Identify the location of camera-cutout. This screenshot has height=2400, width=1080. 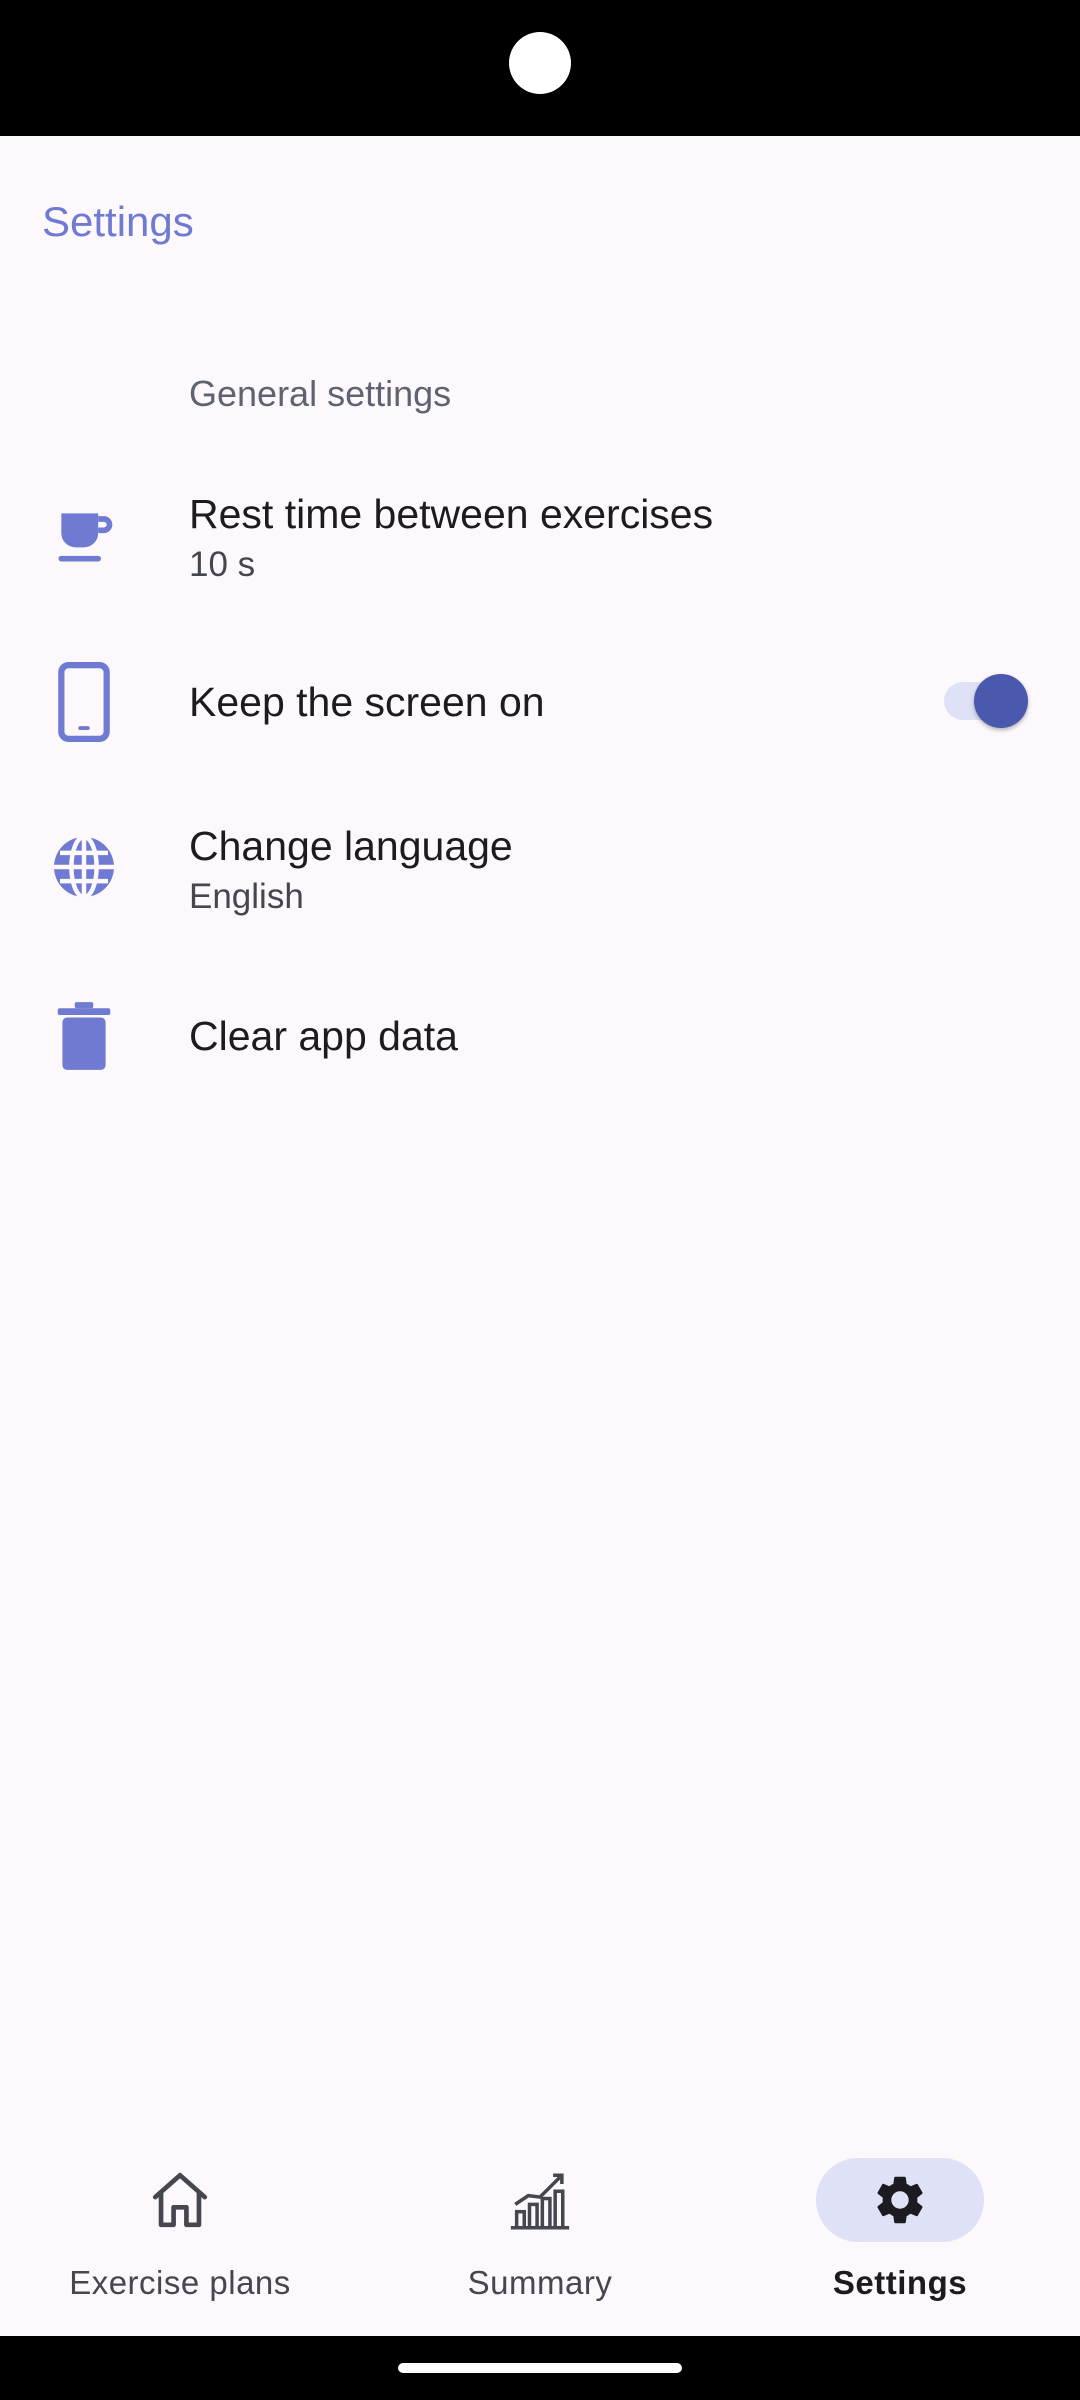
(540, 63).